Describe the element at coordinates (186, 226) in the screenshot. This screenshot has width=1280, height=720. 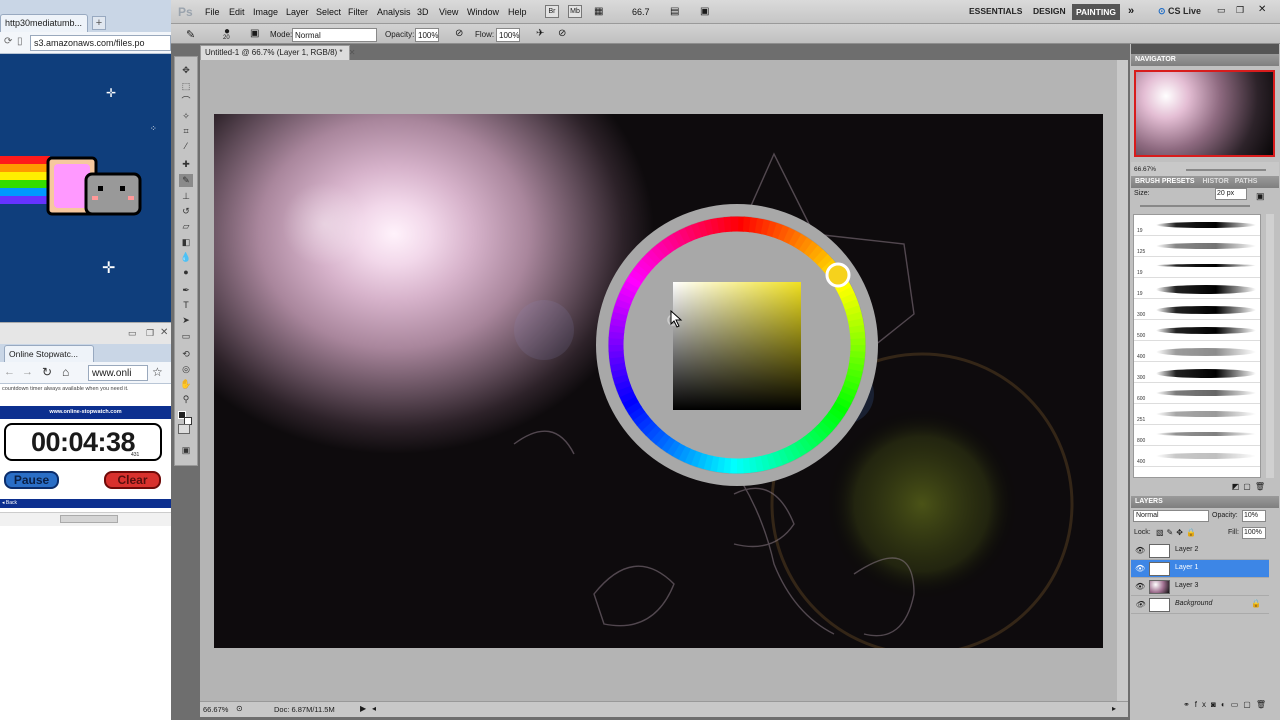
I see `eraser-tool-icon: ▱` at that location.